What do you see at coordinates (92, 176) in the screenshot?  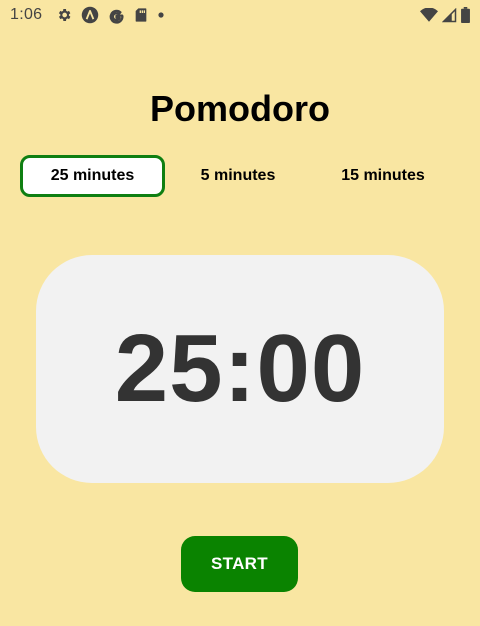 I see `tab-25-minutes: 25 minutes` at bounding box center [92, 176].